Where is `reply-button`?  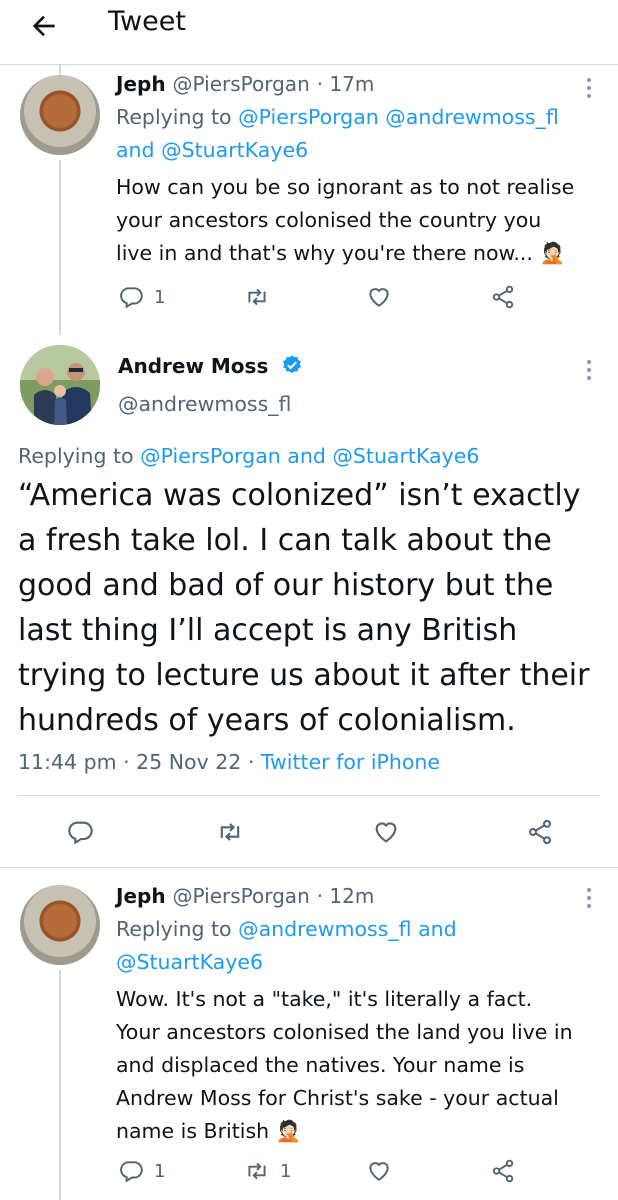
reply-button is located at coordinates (80, 832).